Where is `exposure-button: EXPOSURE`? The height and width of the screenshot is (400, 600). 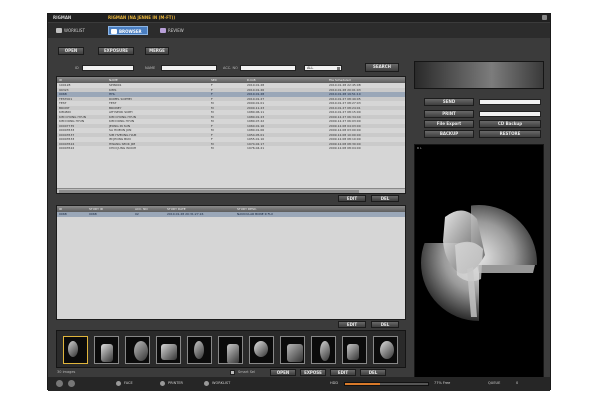 exposure-button: EXPOSURE is located at coordinates (116, 51).